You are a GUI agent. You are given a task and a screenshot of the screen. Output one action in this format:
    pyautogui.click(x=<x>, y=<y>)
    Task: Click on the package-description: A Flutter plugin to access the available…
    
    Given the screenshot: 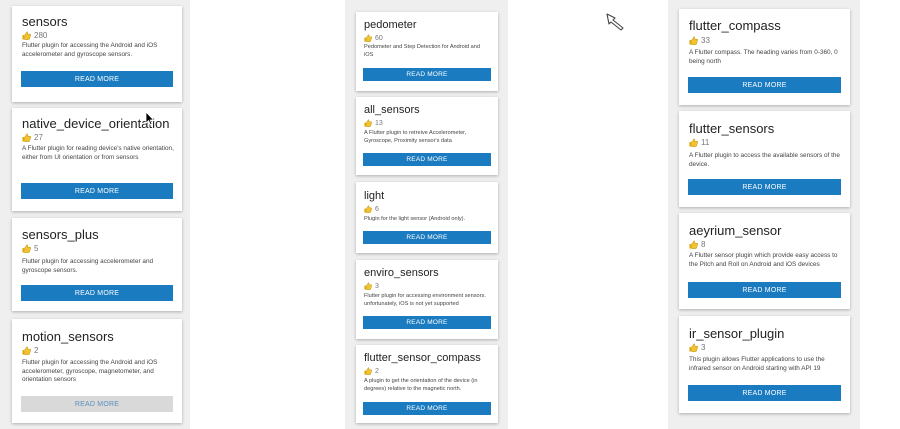 What is the action you would take?
    pyautogui.click(x=764, y=160)
    